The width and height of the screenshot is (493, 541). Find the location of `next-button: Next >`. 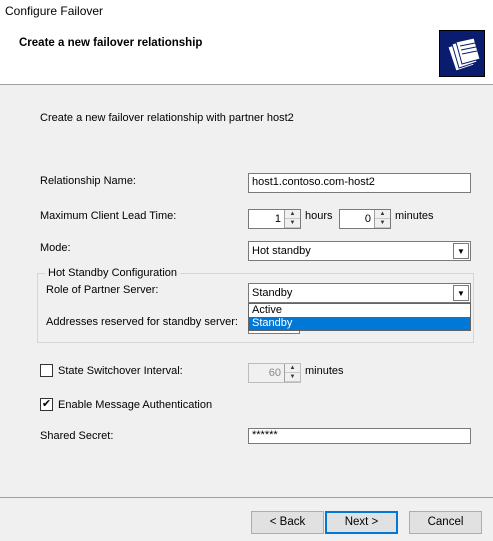

next-button: Next > is located at coordinates (361, 522).